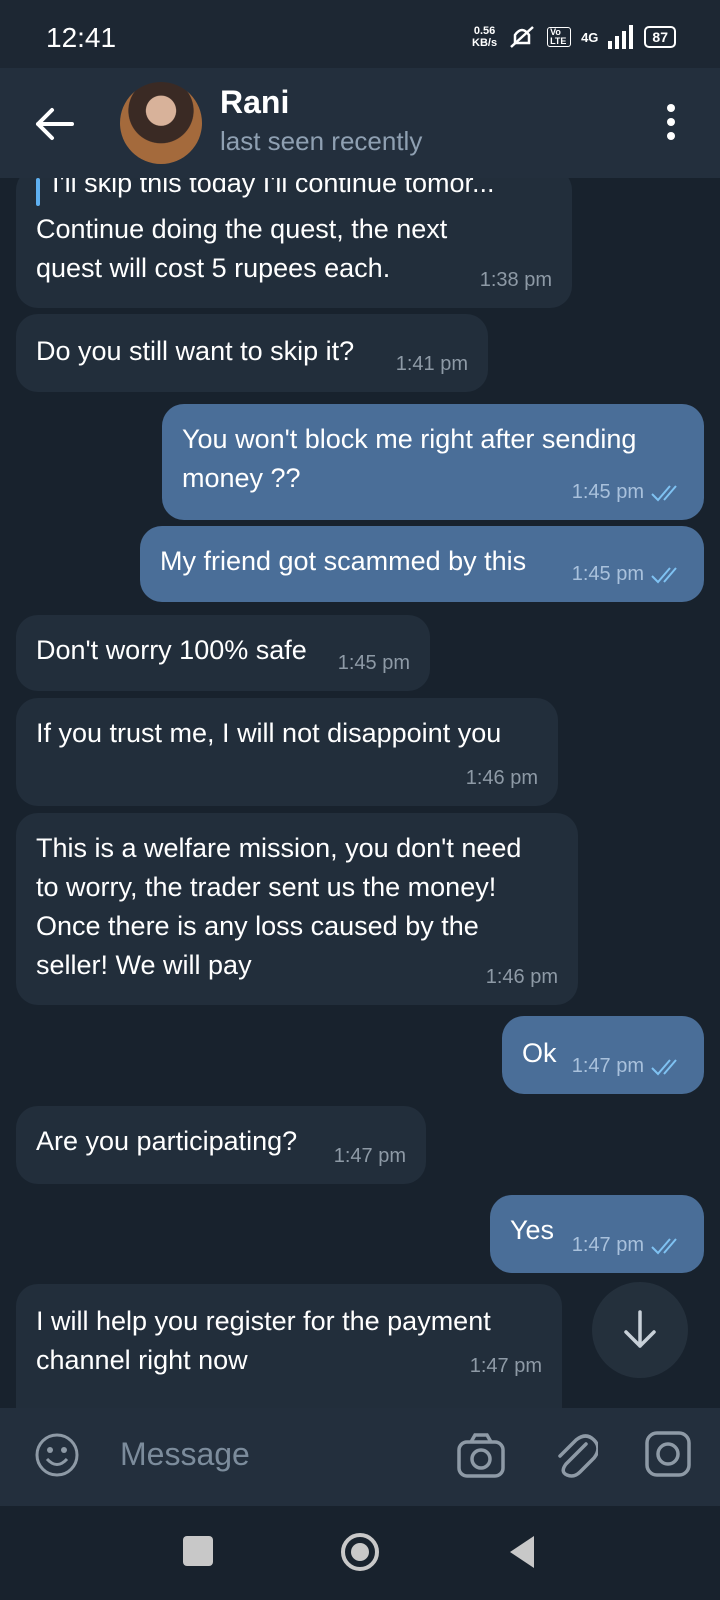  I want to click on message-text: You won't block me right after sending, so click(409, 439).